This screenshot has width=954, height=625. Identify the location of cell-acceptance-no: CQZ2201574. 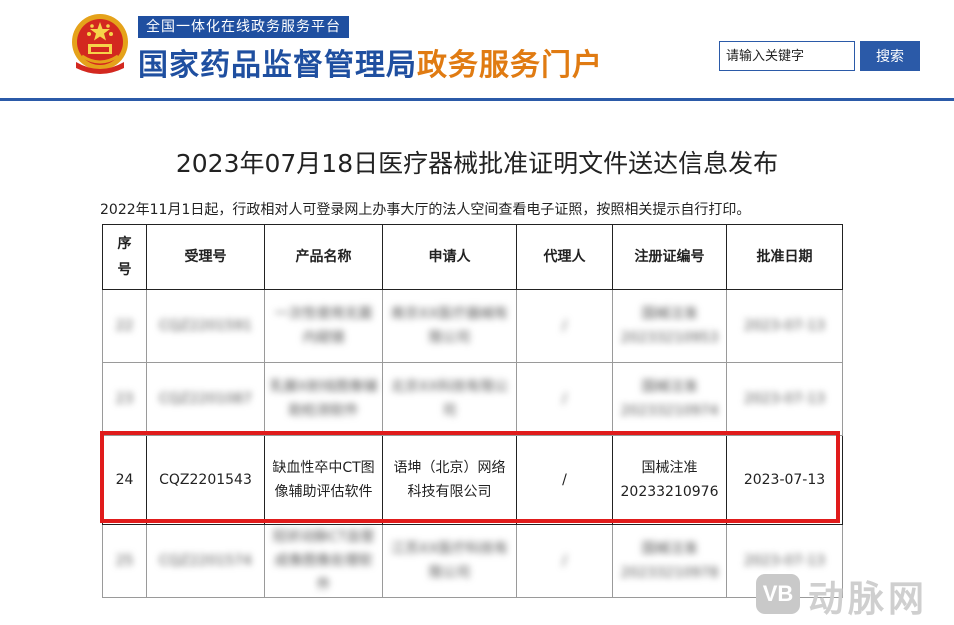
(205, 561).